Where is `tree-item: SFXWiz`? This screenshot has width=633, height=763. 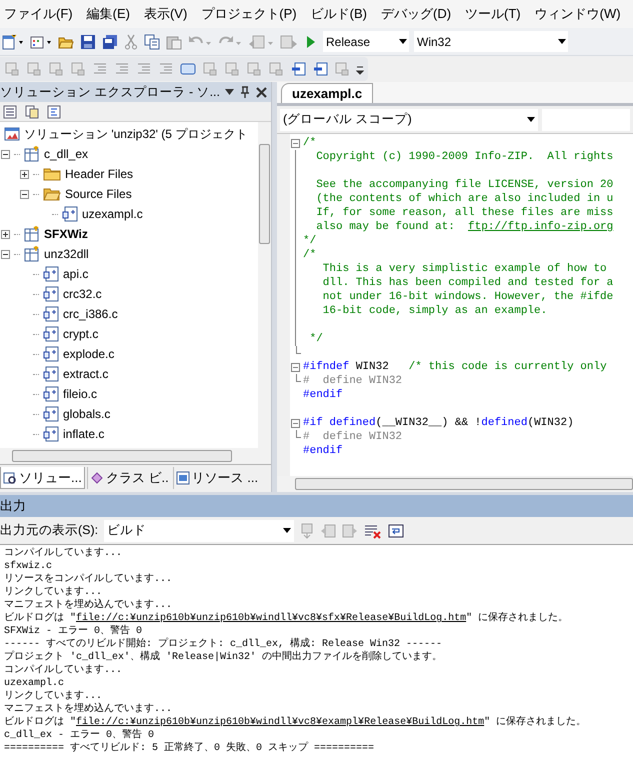 tree-item: SFXWiz is located at coordinates (66, 234).